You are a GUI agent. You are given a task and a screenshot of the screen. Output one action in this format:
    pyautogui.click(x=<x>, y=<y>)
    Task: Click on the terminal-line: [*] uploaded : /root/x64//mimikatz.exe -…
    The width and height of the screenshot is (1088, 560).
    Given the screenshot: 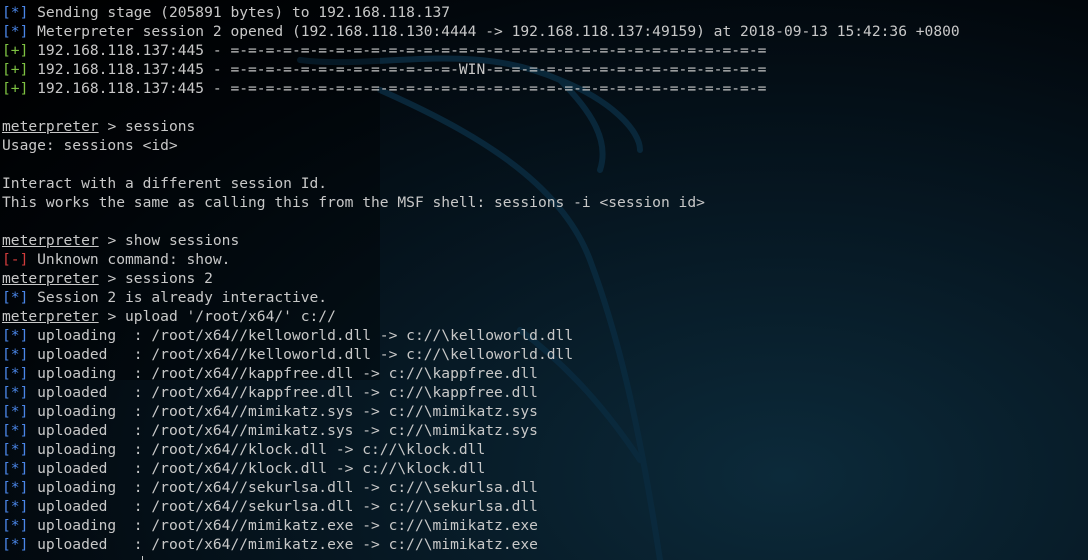 What is the action you would take?
    pyautogui.click(x=545, y=544)
    